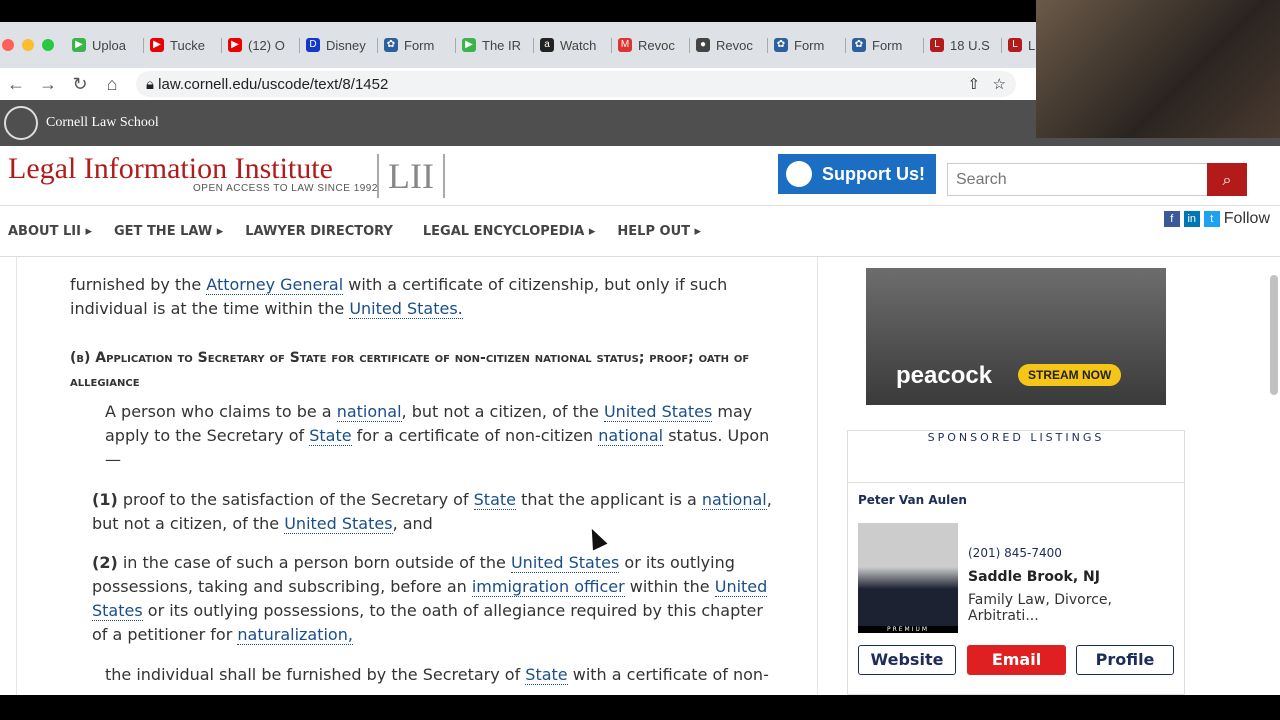 The image size is (1280, 720). Describe the element at coordinates (1034, 577) in the screenshot. I see `lawyer-location: Saddle Brook, NJ` at that location.